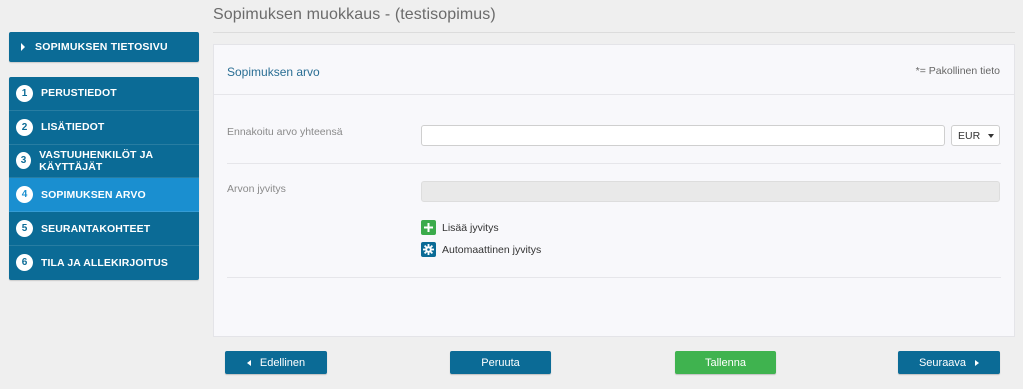 This screenshot has height=389, width=1023. What do you see at coordinates (273, 72) in the screenshot?
I see `panel-title: Sopimuksen arvo` at bounding box center [273, 72].